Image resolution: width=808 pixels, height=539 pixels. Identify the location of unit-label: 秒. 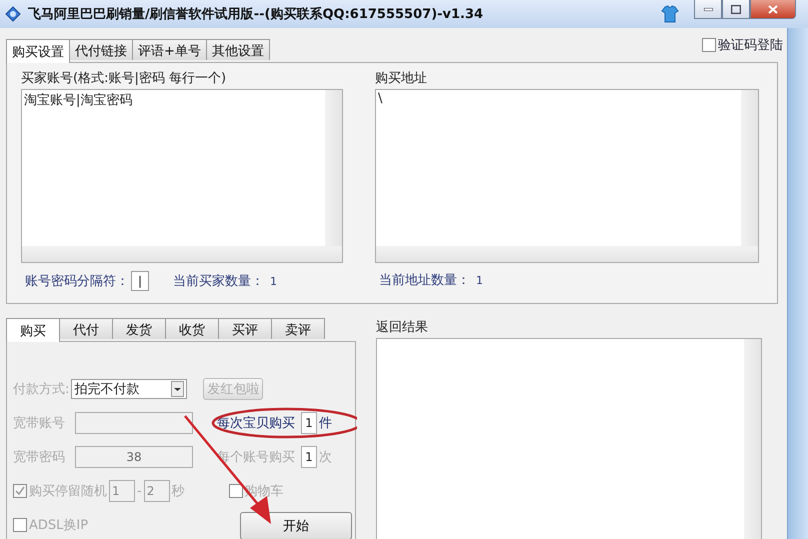
(178, 491).